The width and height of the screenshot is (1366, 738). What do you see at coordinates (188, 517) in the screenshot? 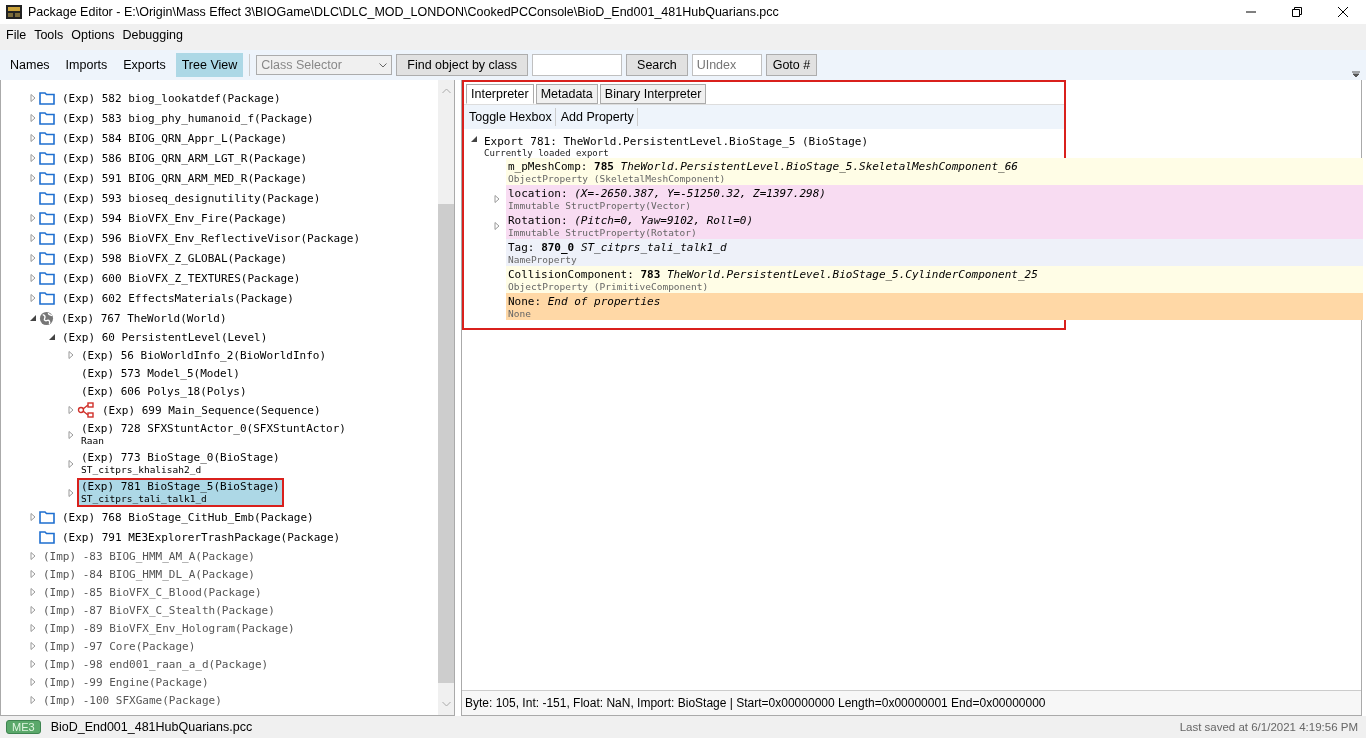
I see `tree-item: (Exp) 768 BioStage_CitHub_Emb(Package)` at bounding box center [188, 517].